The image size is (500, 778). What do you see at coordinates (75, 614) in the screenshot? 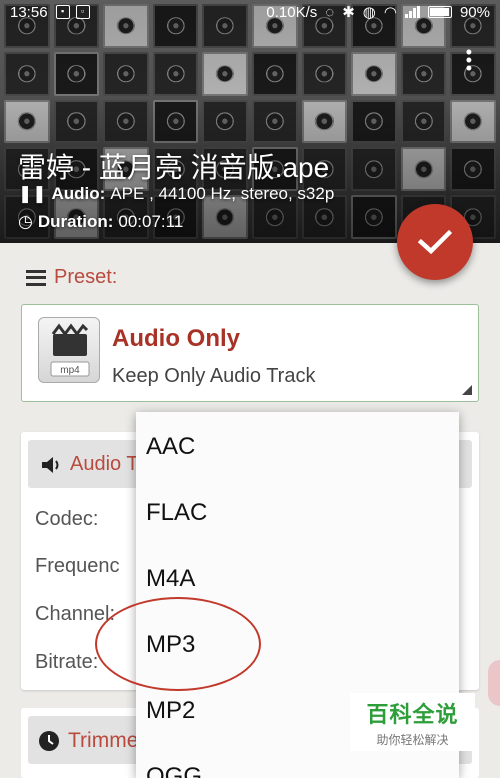
I see `channel-label: Channel:` at bounding box center [75, 614].